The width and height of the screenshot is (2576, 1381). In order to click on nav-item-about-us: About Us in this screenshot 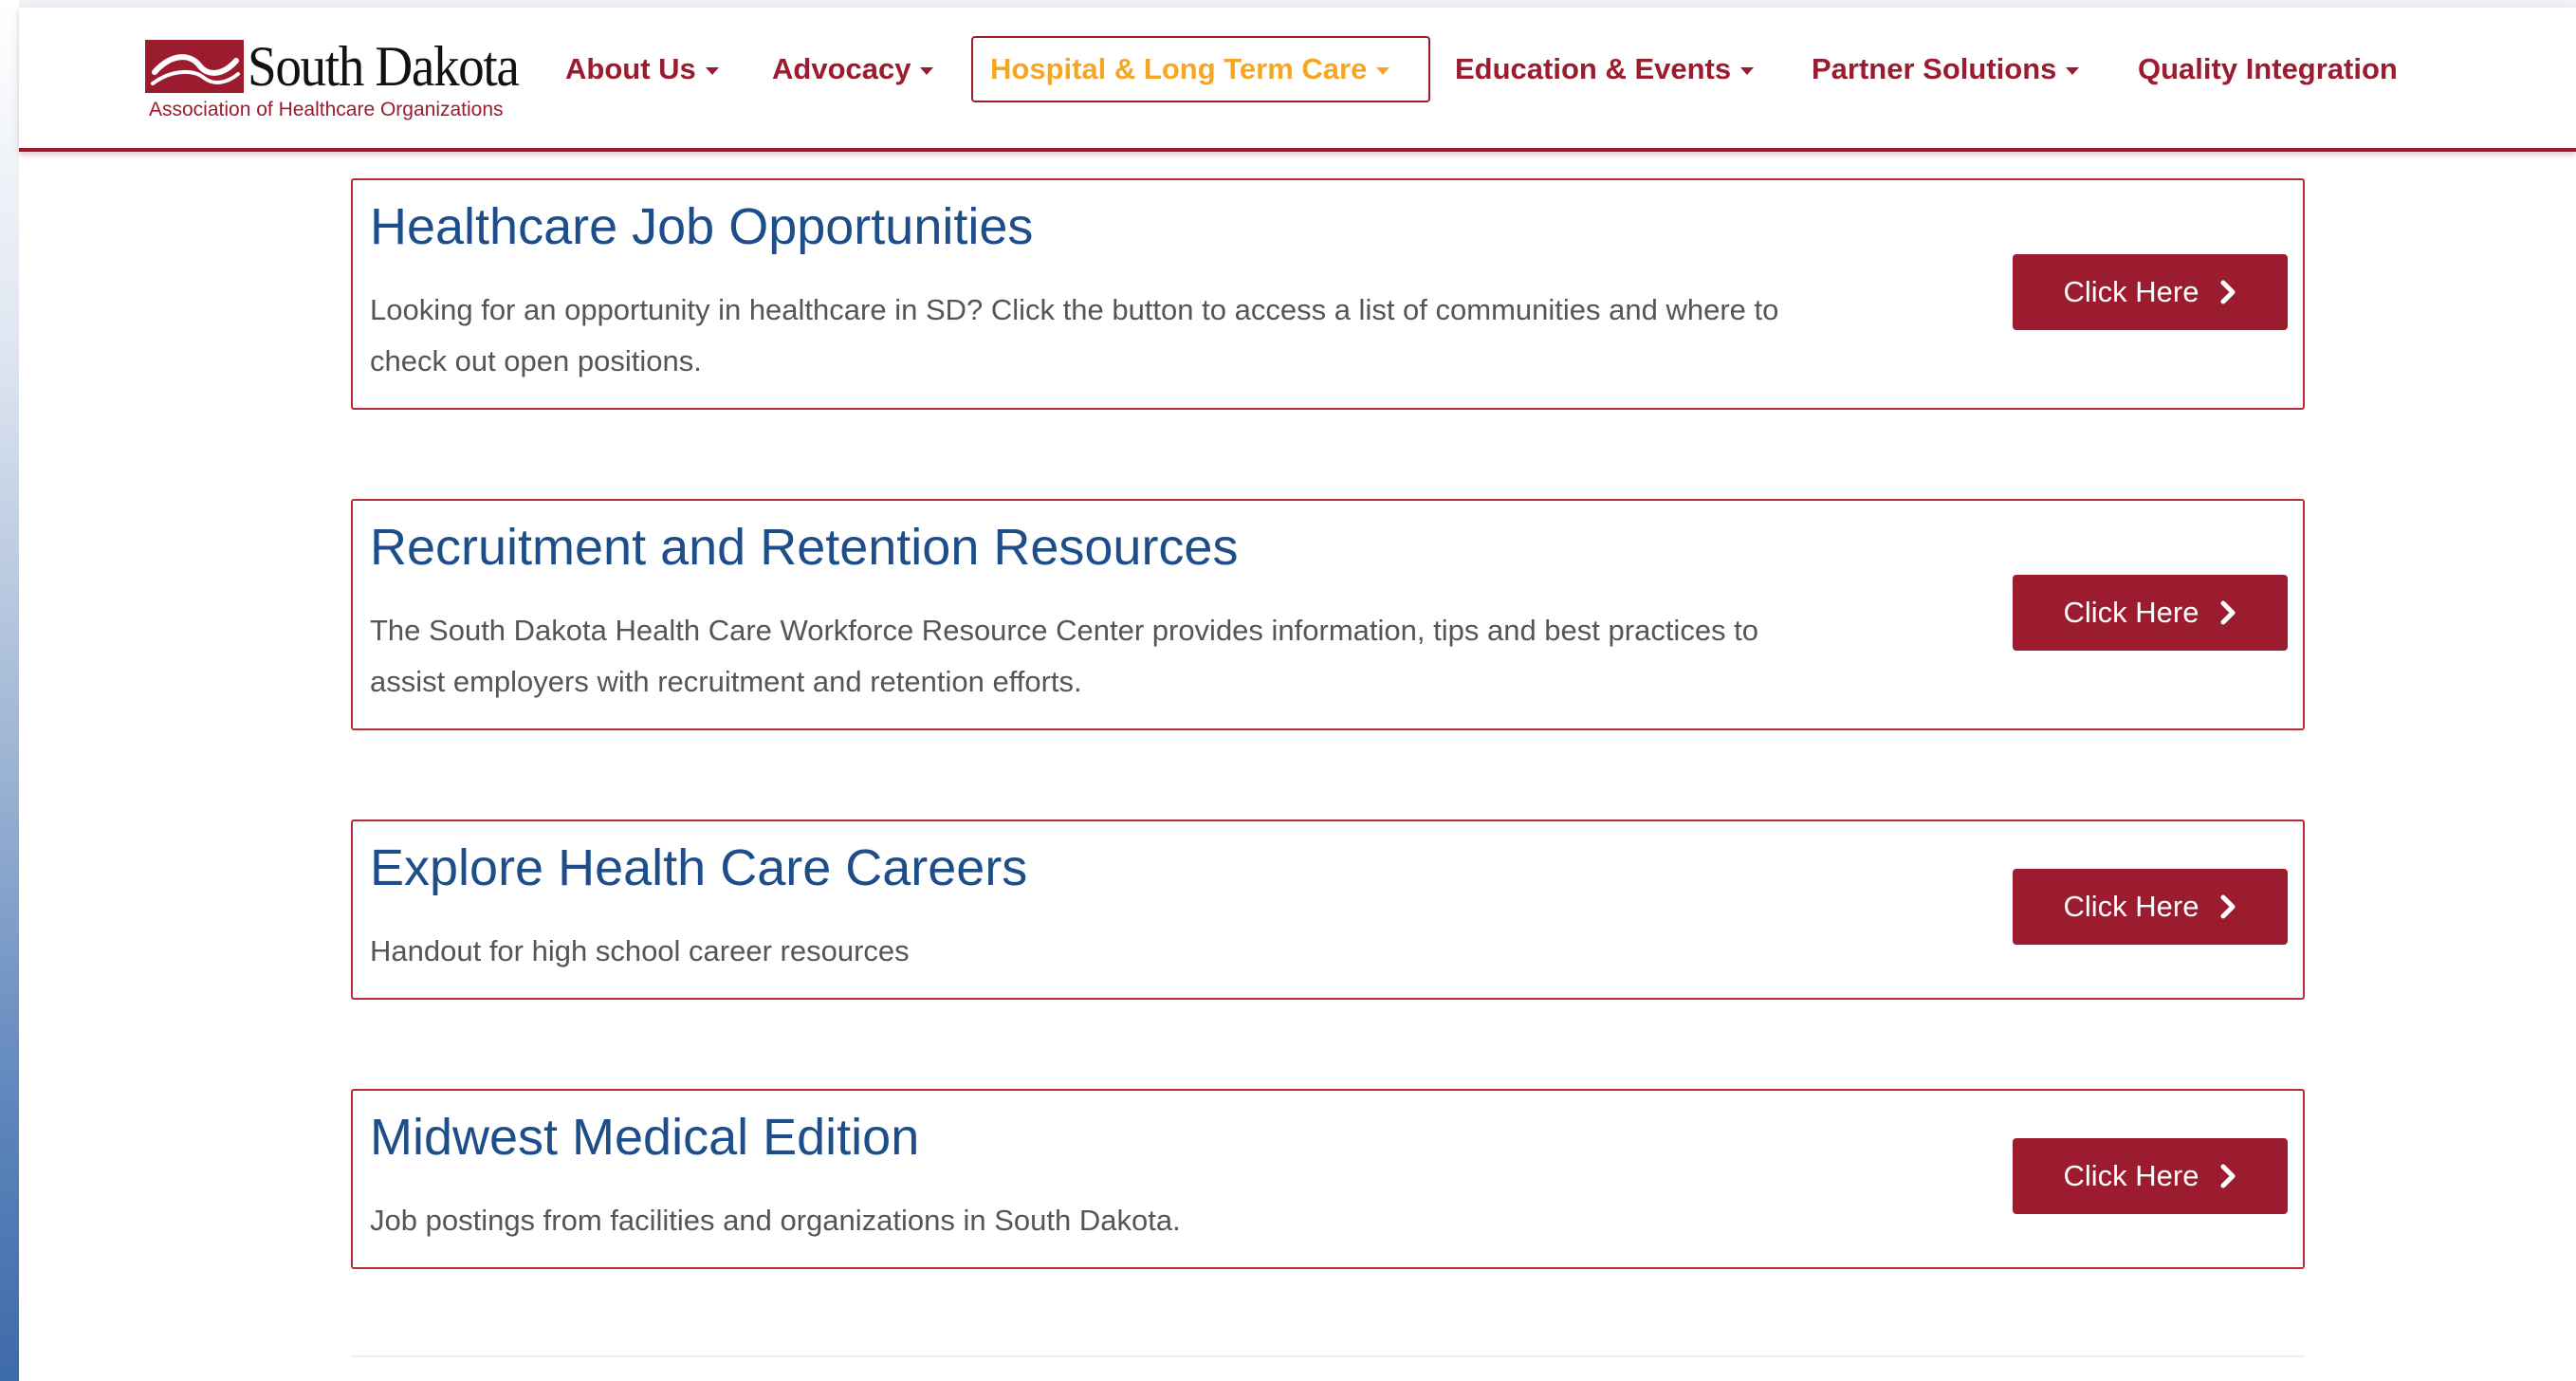, I will do `click(642, 69)`.